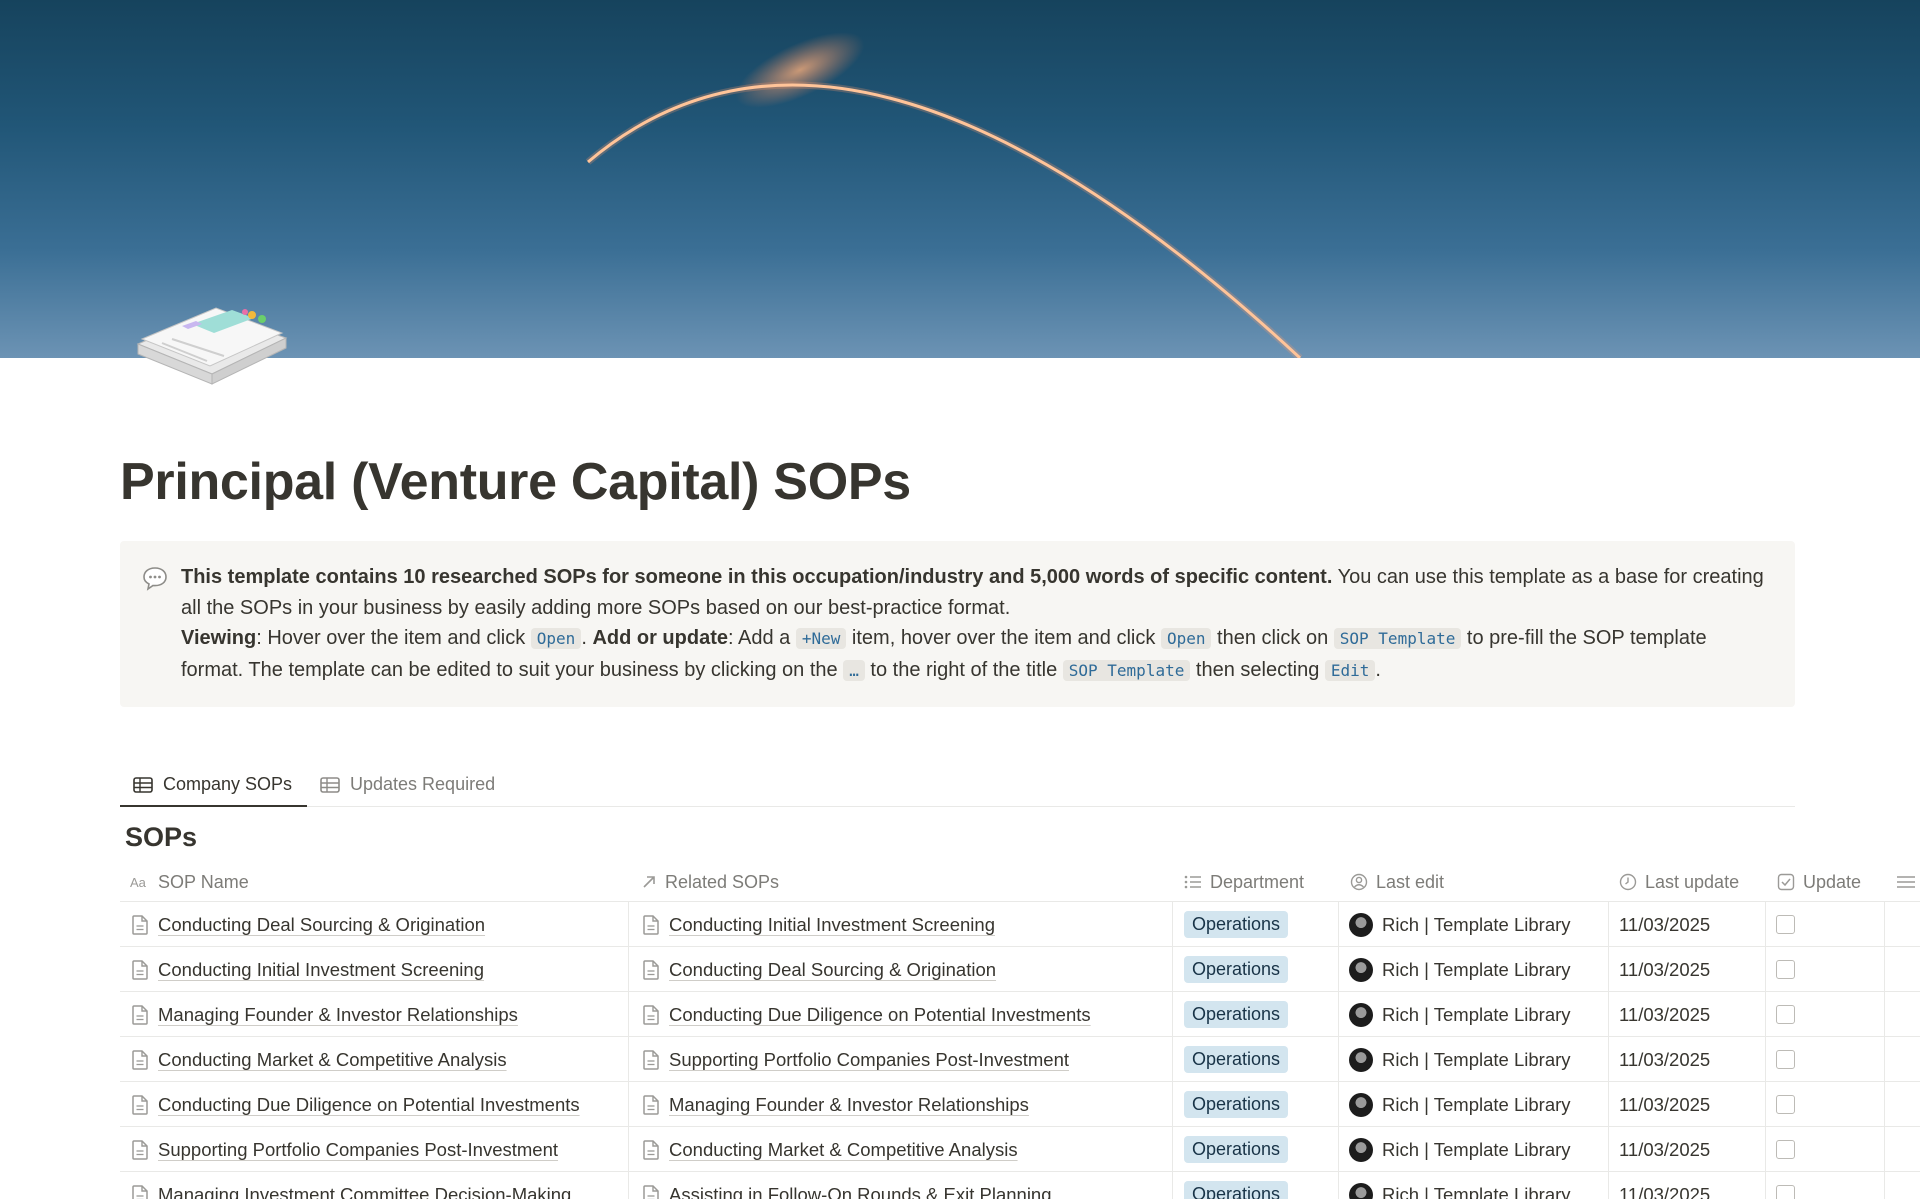 Image resolution: width=1920 pixels, height=1199 pixels. What do you see at coordinates (843, 1150) in the screenshot?
I see `related-sop-link: Conducting Market & Competitive Analysis` at bounding box center [843, 1150].